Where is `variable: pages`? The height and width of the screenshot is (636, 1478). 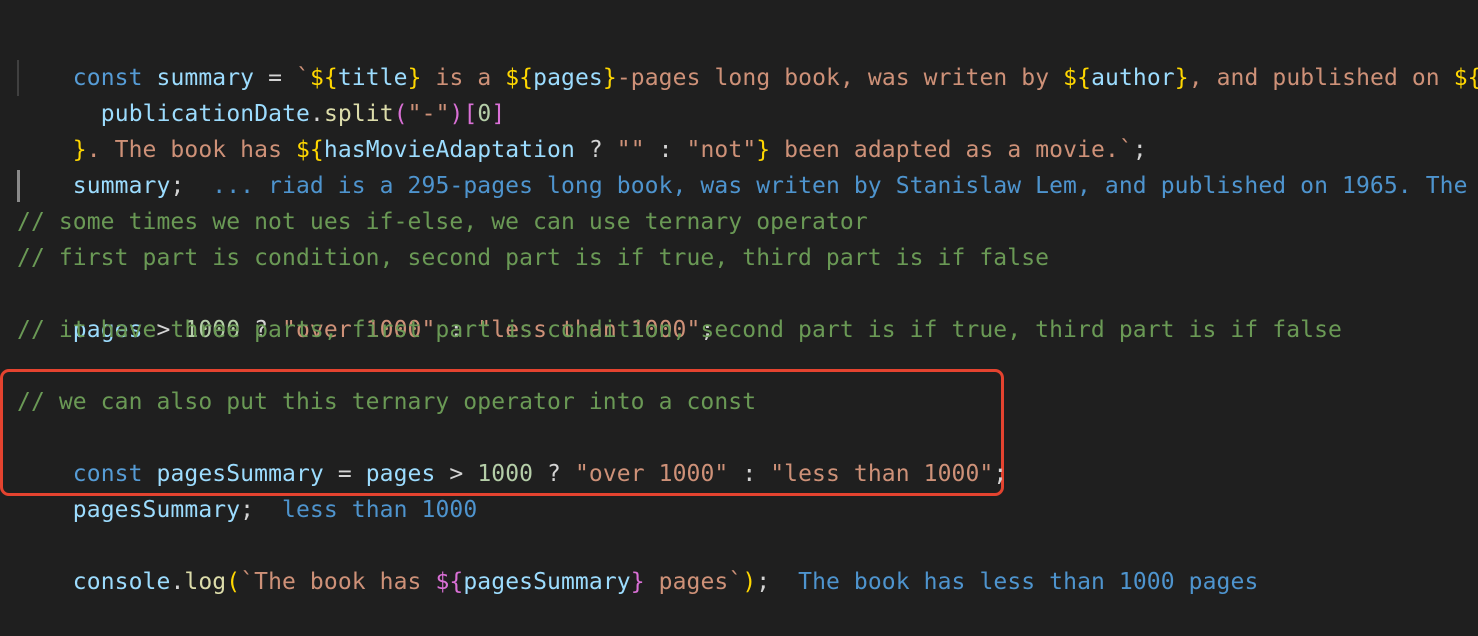
variable: pages is located at coordinates (568, 78).